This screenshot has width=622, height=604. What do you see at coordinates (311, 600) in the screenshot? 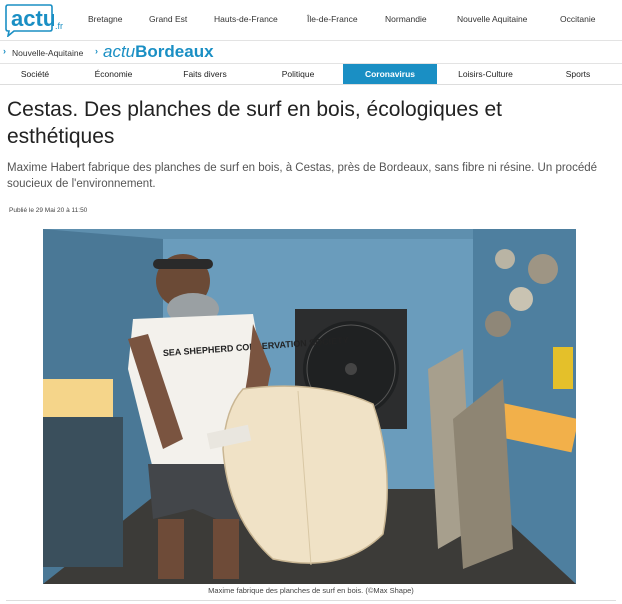
I see `divider` at bounding box center [311, 600].